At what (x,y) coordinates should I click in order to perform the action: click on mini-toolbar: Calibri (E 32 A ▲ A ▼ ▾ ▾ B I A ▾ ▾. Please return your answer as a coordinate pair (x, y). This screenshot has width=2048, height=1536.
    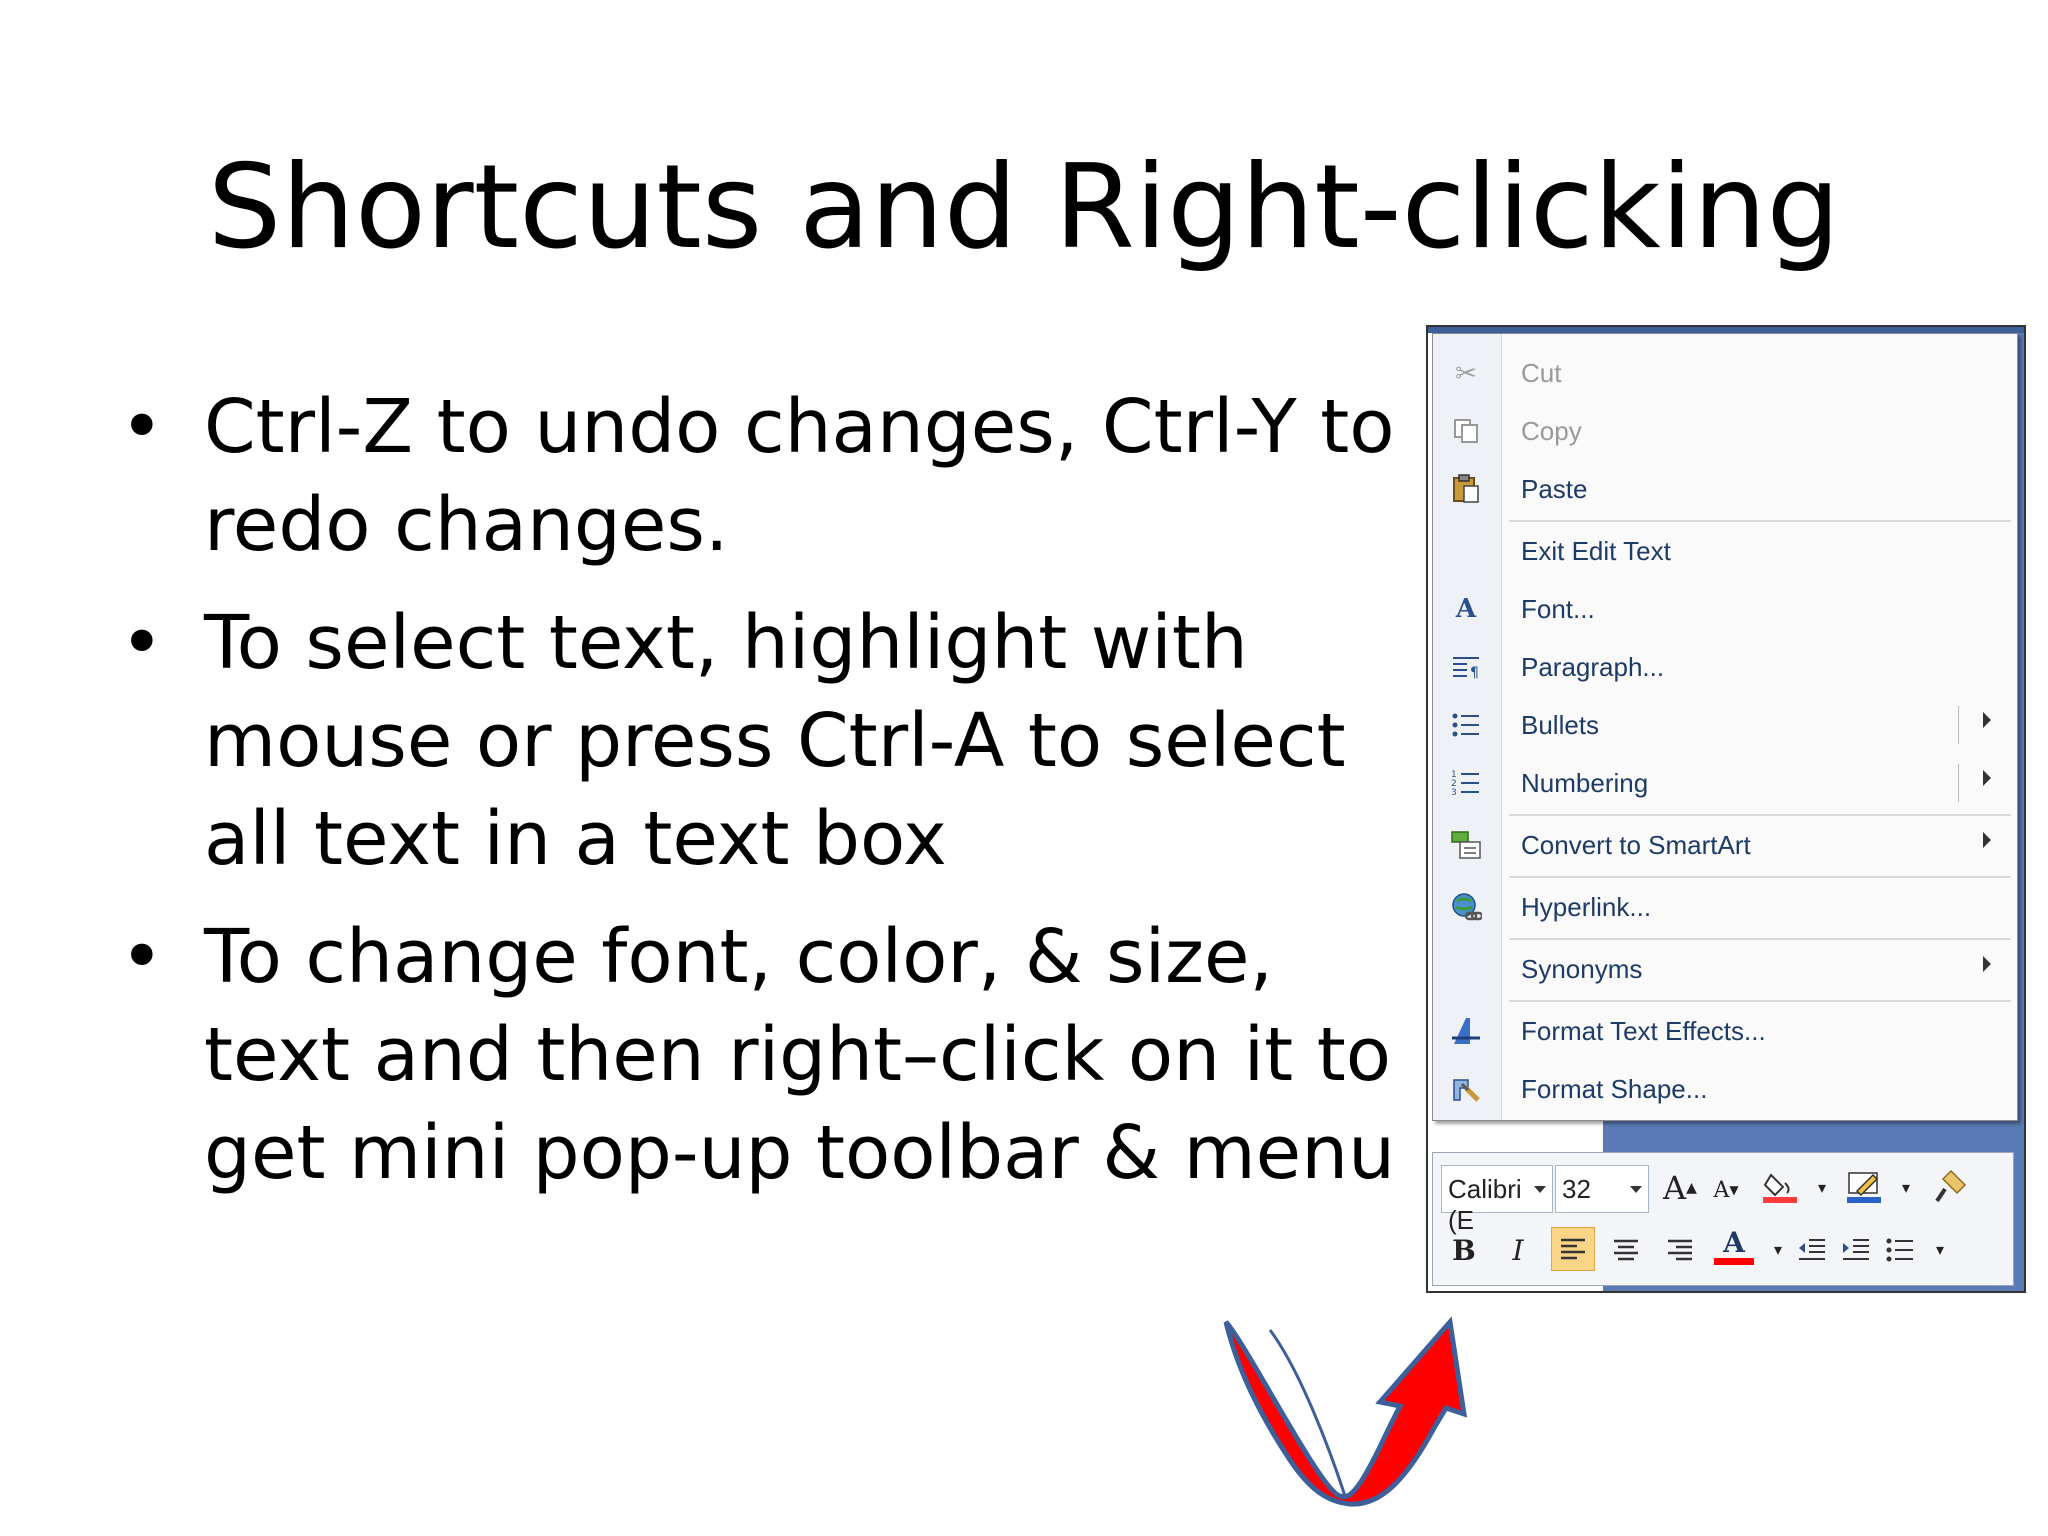
    Looking at the image, I should click on (1723, 1219).